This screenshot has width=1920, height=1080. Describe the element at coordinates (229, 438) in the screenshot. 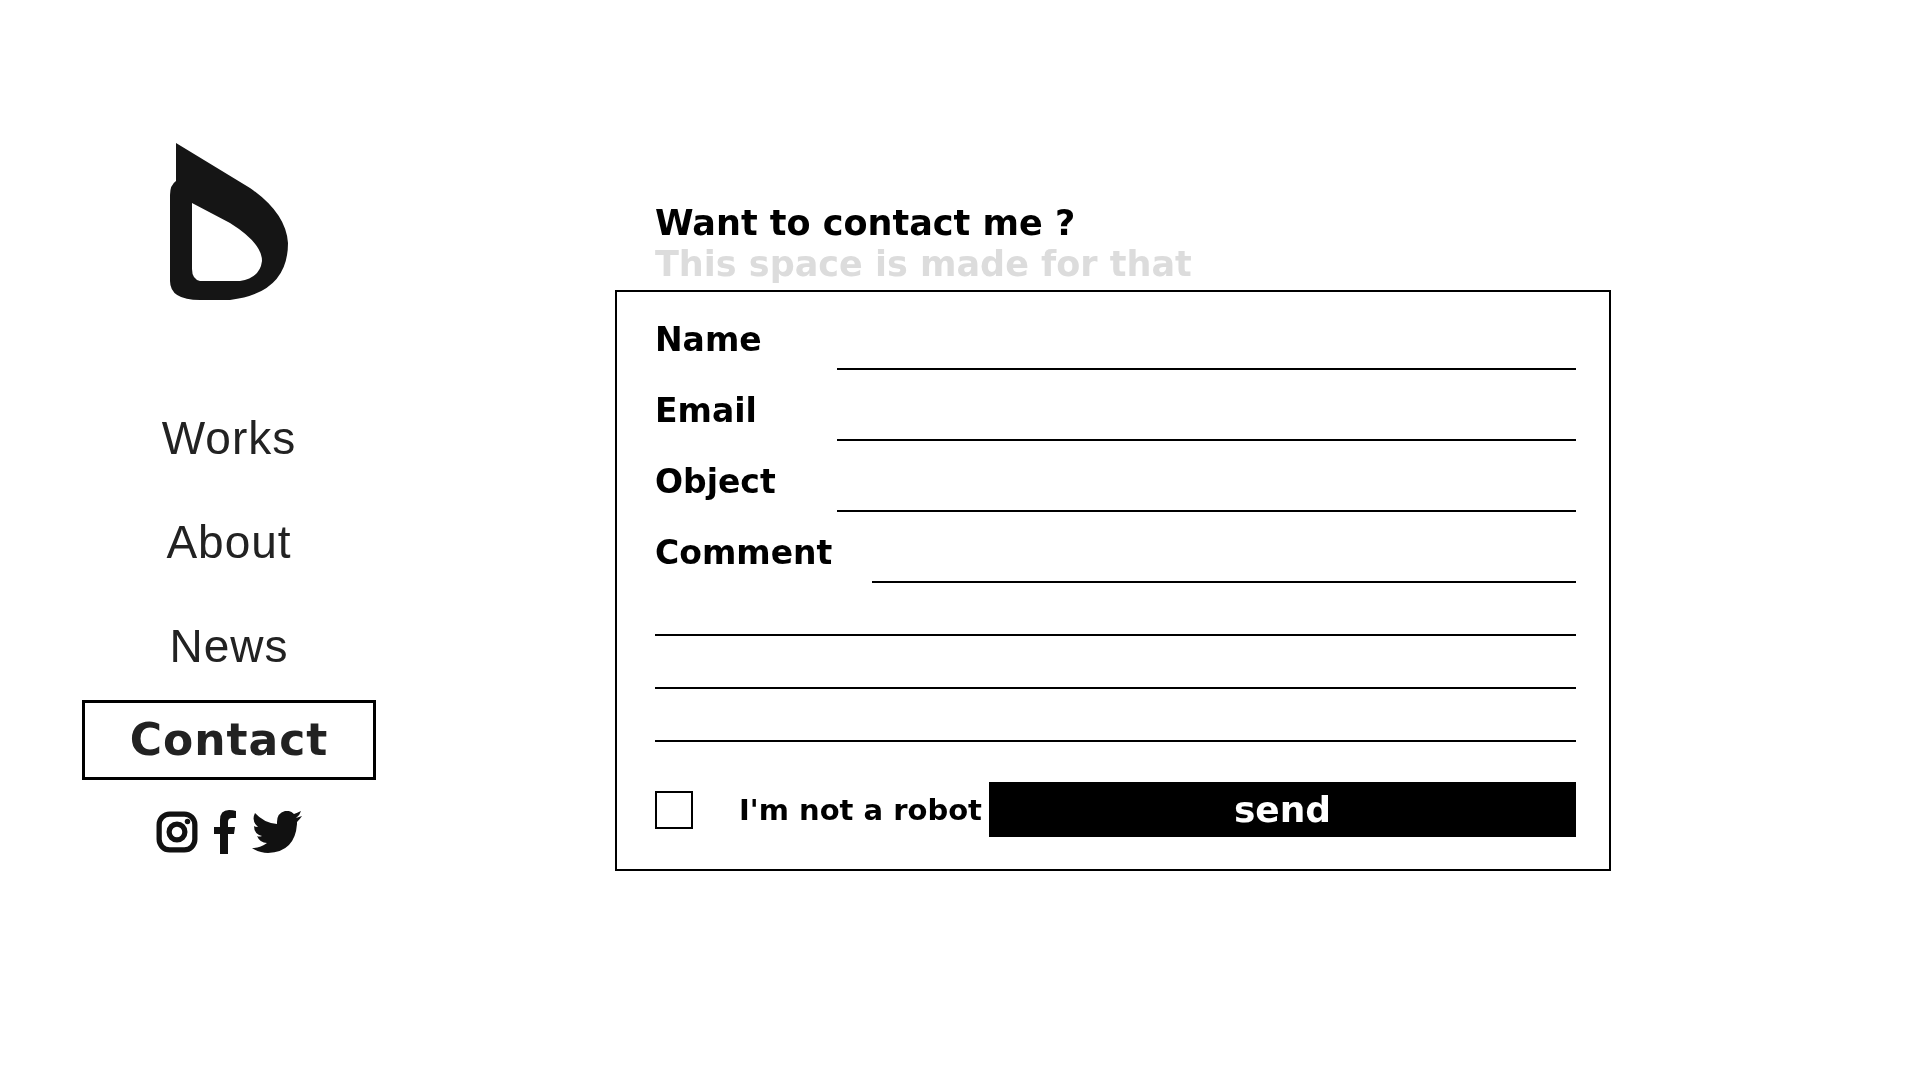

I see `nav-link: Works` at that location.